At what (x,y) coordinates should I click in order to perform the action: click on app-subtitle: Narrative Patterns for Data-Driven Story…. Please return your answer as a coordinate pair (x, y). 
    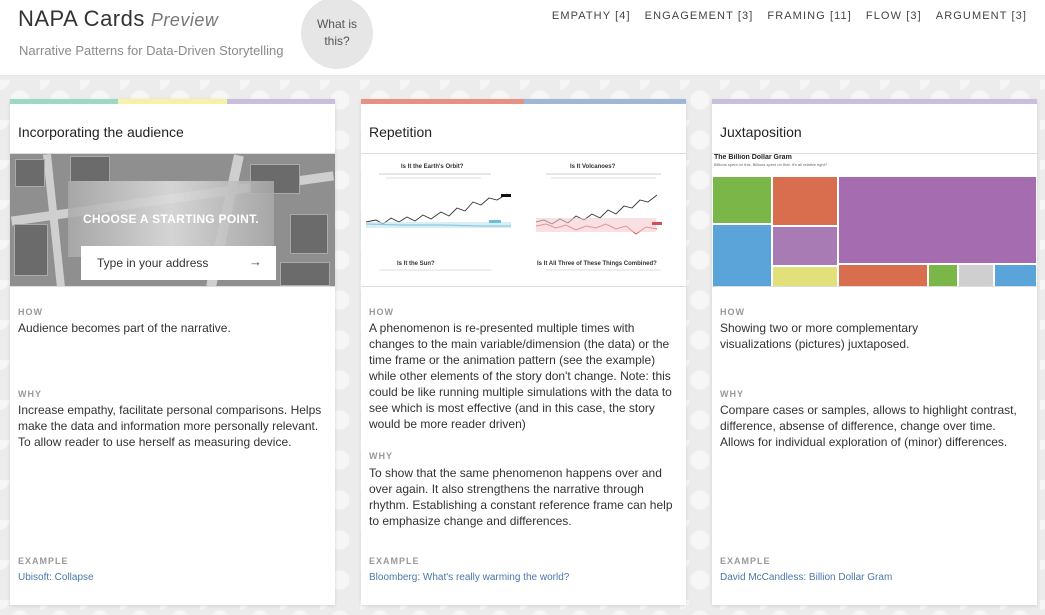
    Looking at the image, I should click on (151, 50).